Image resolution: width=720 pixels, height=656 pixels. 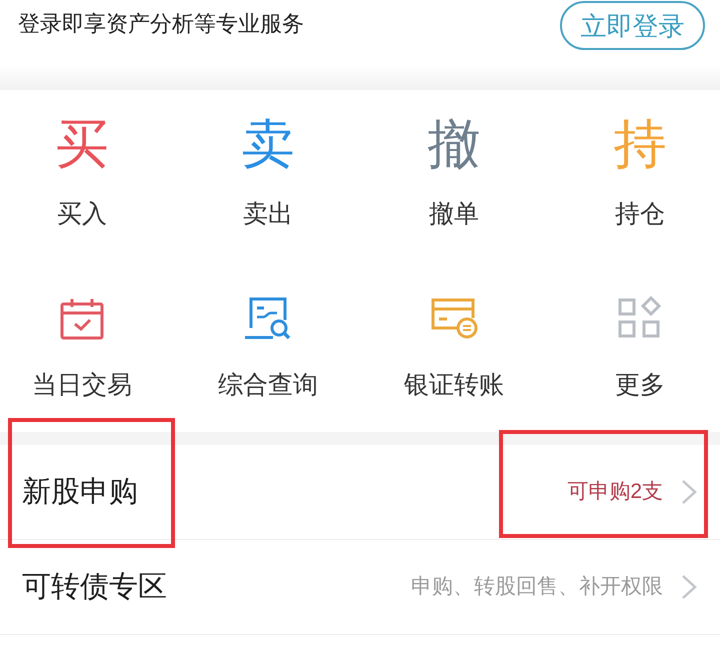 What do you see at coordinates (640, 145) in the screenshot?
I see `glyph-icon: 持` at bounding box center [640, 145].